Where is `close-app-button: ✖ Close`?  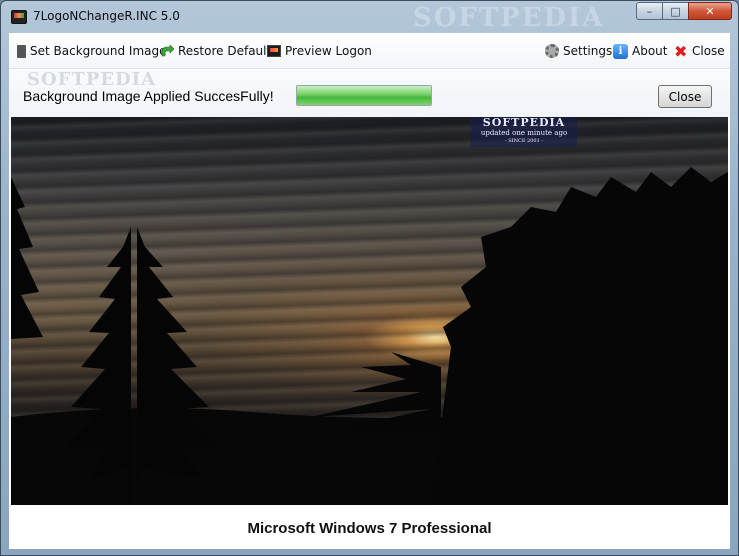
close-app-button: ✖ Close is located at coordinates (699, 51).